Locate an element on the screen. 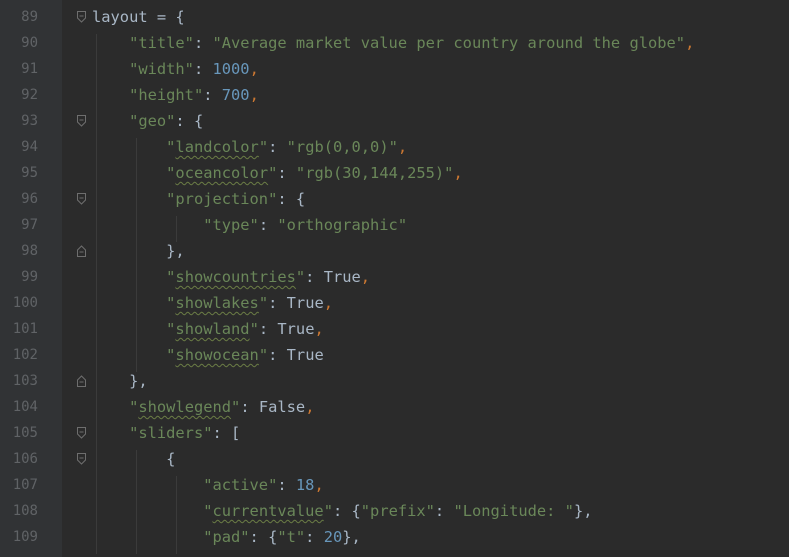 The image size is (789, 557). dict-key: currentvalue is located at coordinates (268, 511).